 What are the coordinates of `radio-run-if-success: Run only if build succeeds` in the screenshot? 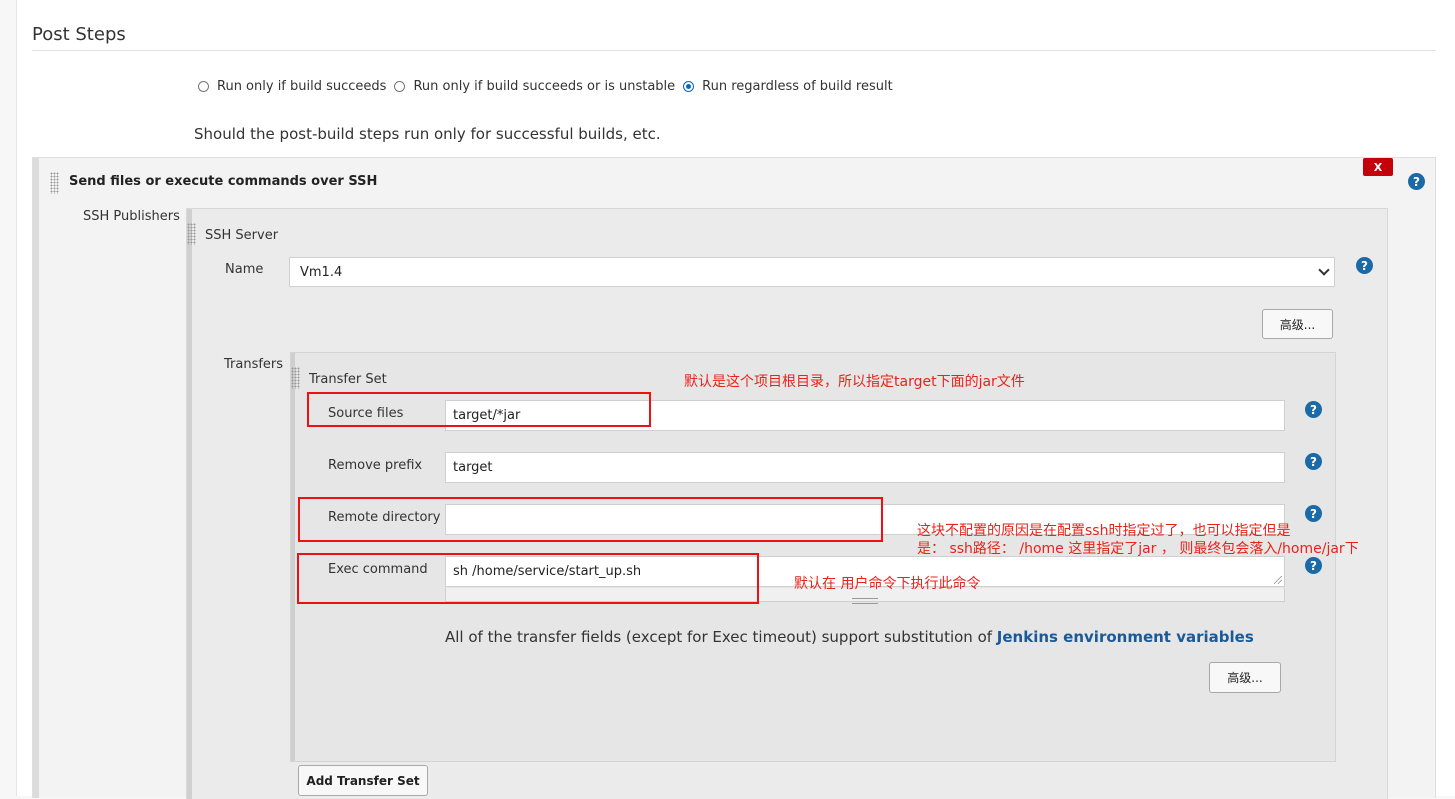 It's located at (292, 86).